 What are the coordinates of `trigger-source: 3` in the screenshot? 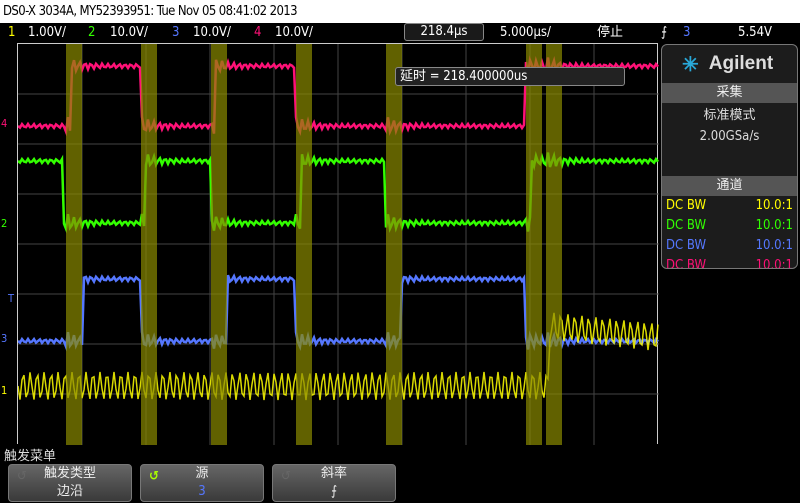 It's located at (686, 33).